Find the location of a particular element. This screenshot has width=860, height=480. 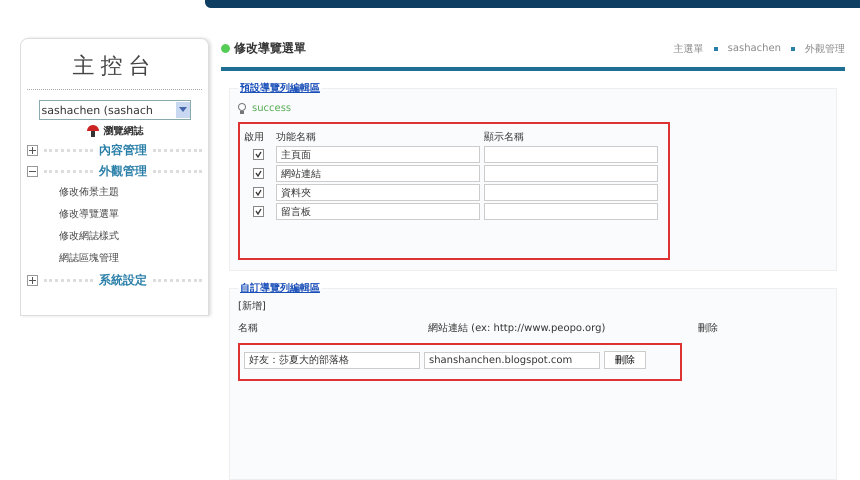

view-blog-link: 瀏覽網誌 is located at coordinates (124, 131).